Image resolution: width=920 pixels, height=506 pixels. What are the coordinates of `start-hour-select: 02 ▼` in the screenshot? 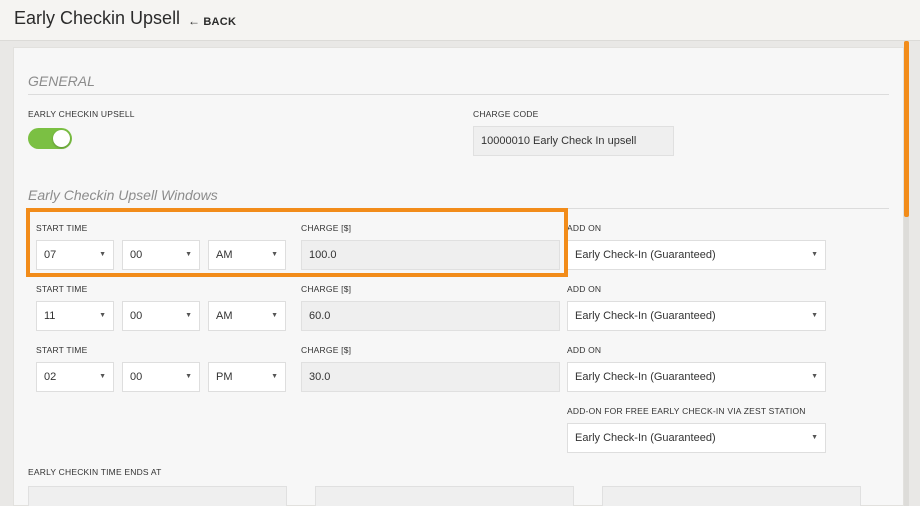 It's located at (75, 377).